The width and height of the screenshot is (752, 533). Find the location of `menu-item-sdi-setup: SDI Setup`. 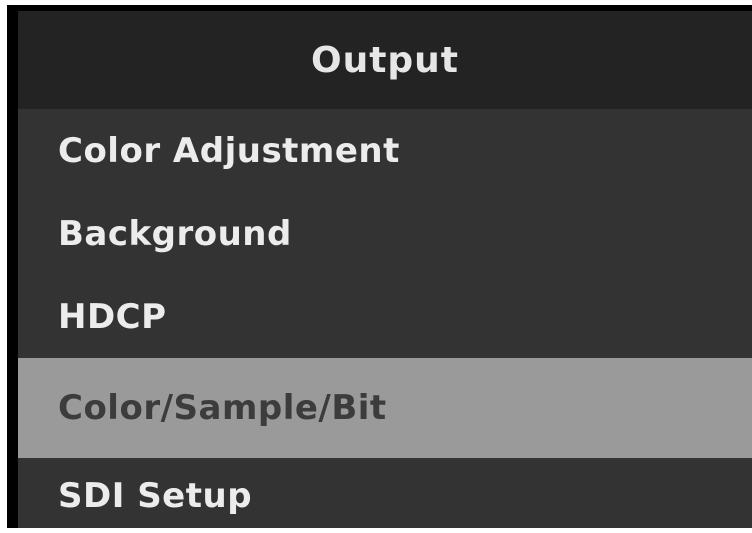

menu-item-sdi-setup: SDI Setup is located at coordinates (385, 495).